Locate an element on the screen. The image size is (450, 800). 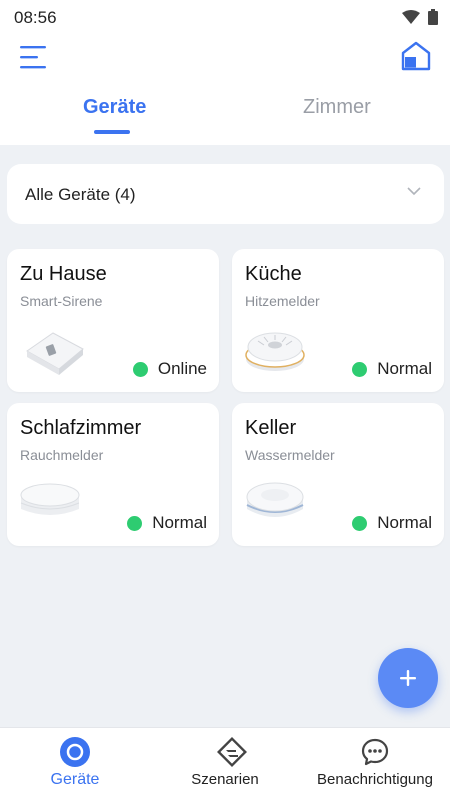
home-button is located at coordinates (416, 56).